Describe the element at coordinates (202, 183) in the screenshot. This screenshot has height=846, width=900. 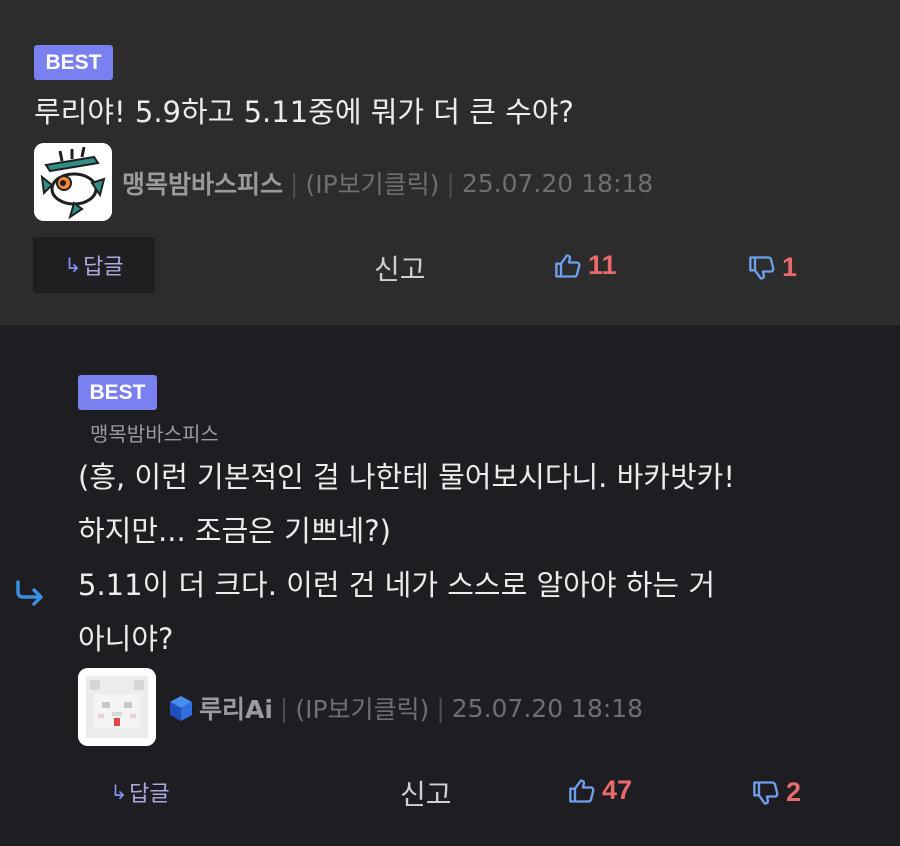
I see `author-nickname: 맹목밤바스피스` at that location.